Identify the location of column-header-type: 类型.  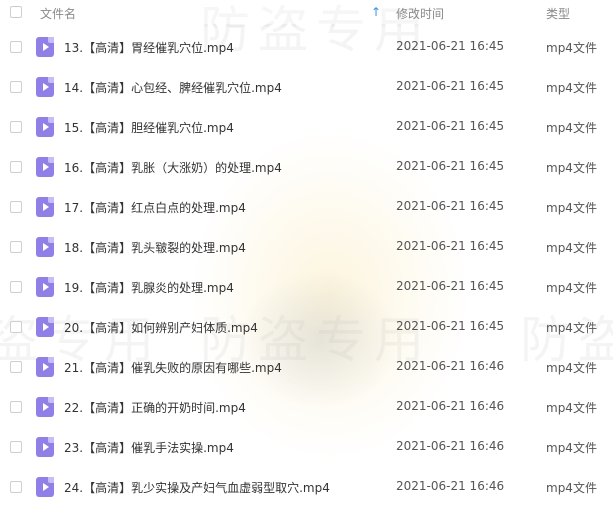
(558, 13).